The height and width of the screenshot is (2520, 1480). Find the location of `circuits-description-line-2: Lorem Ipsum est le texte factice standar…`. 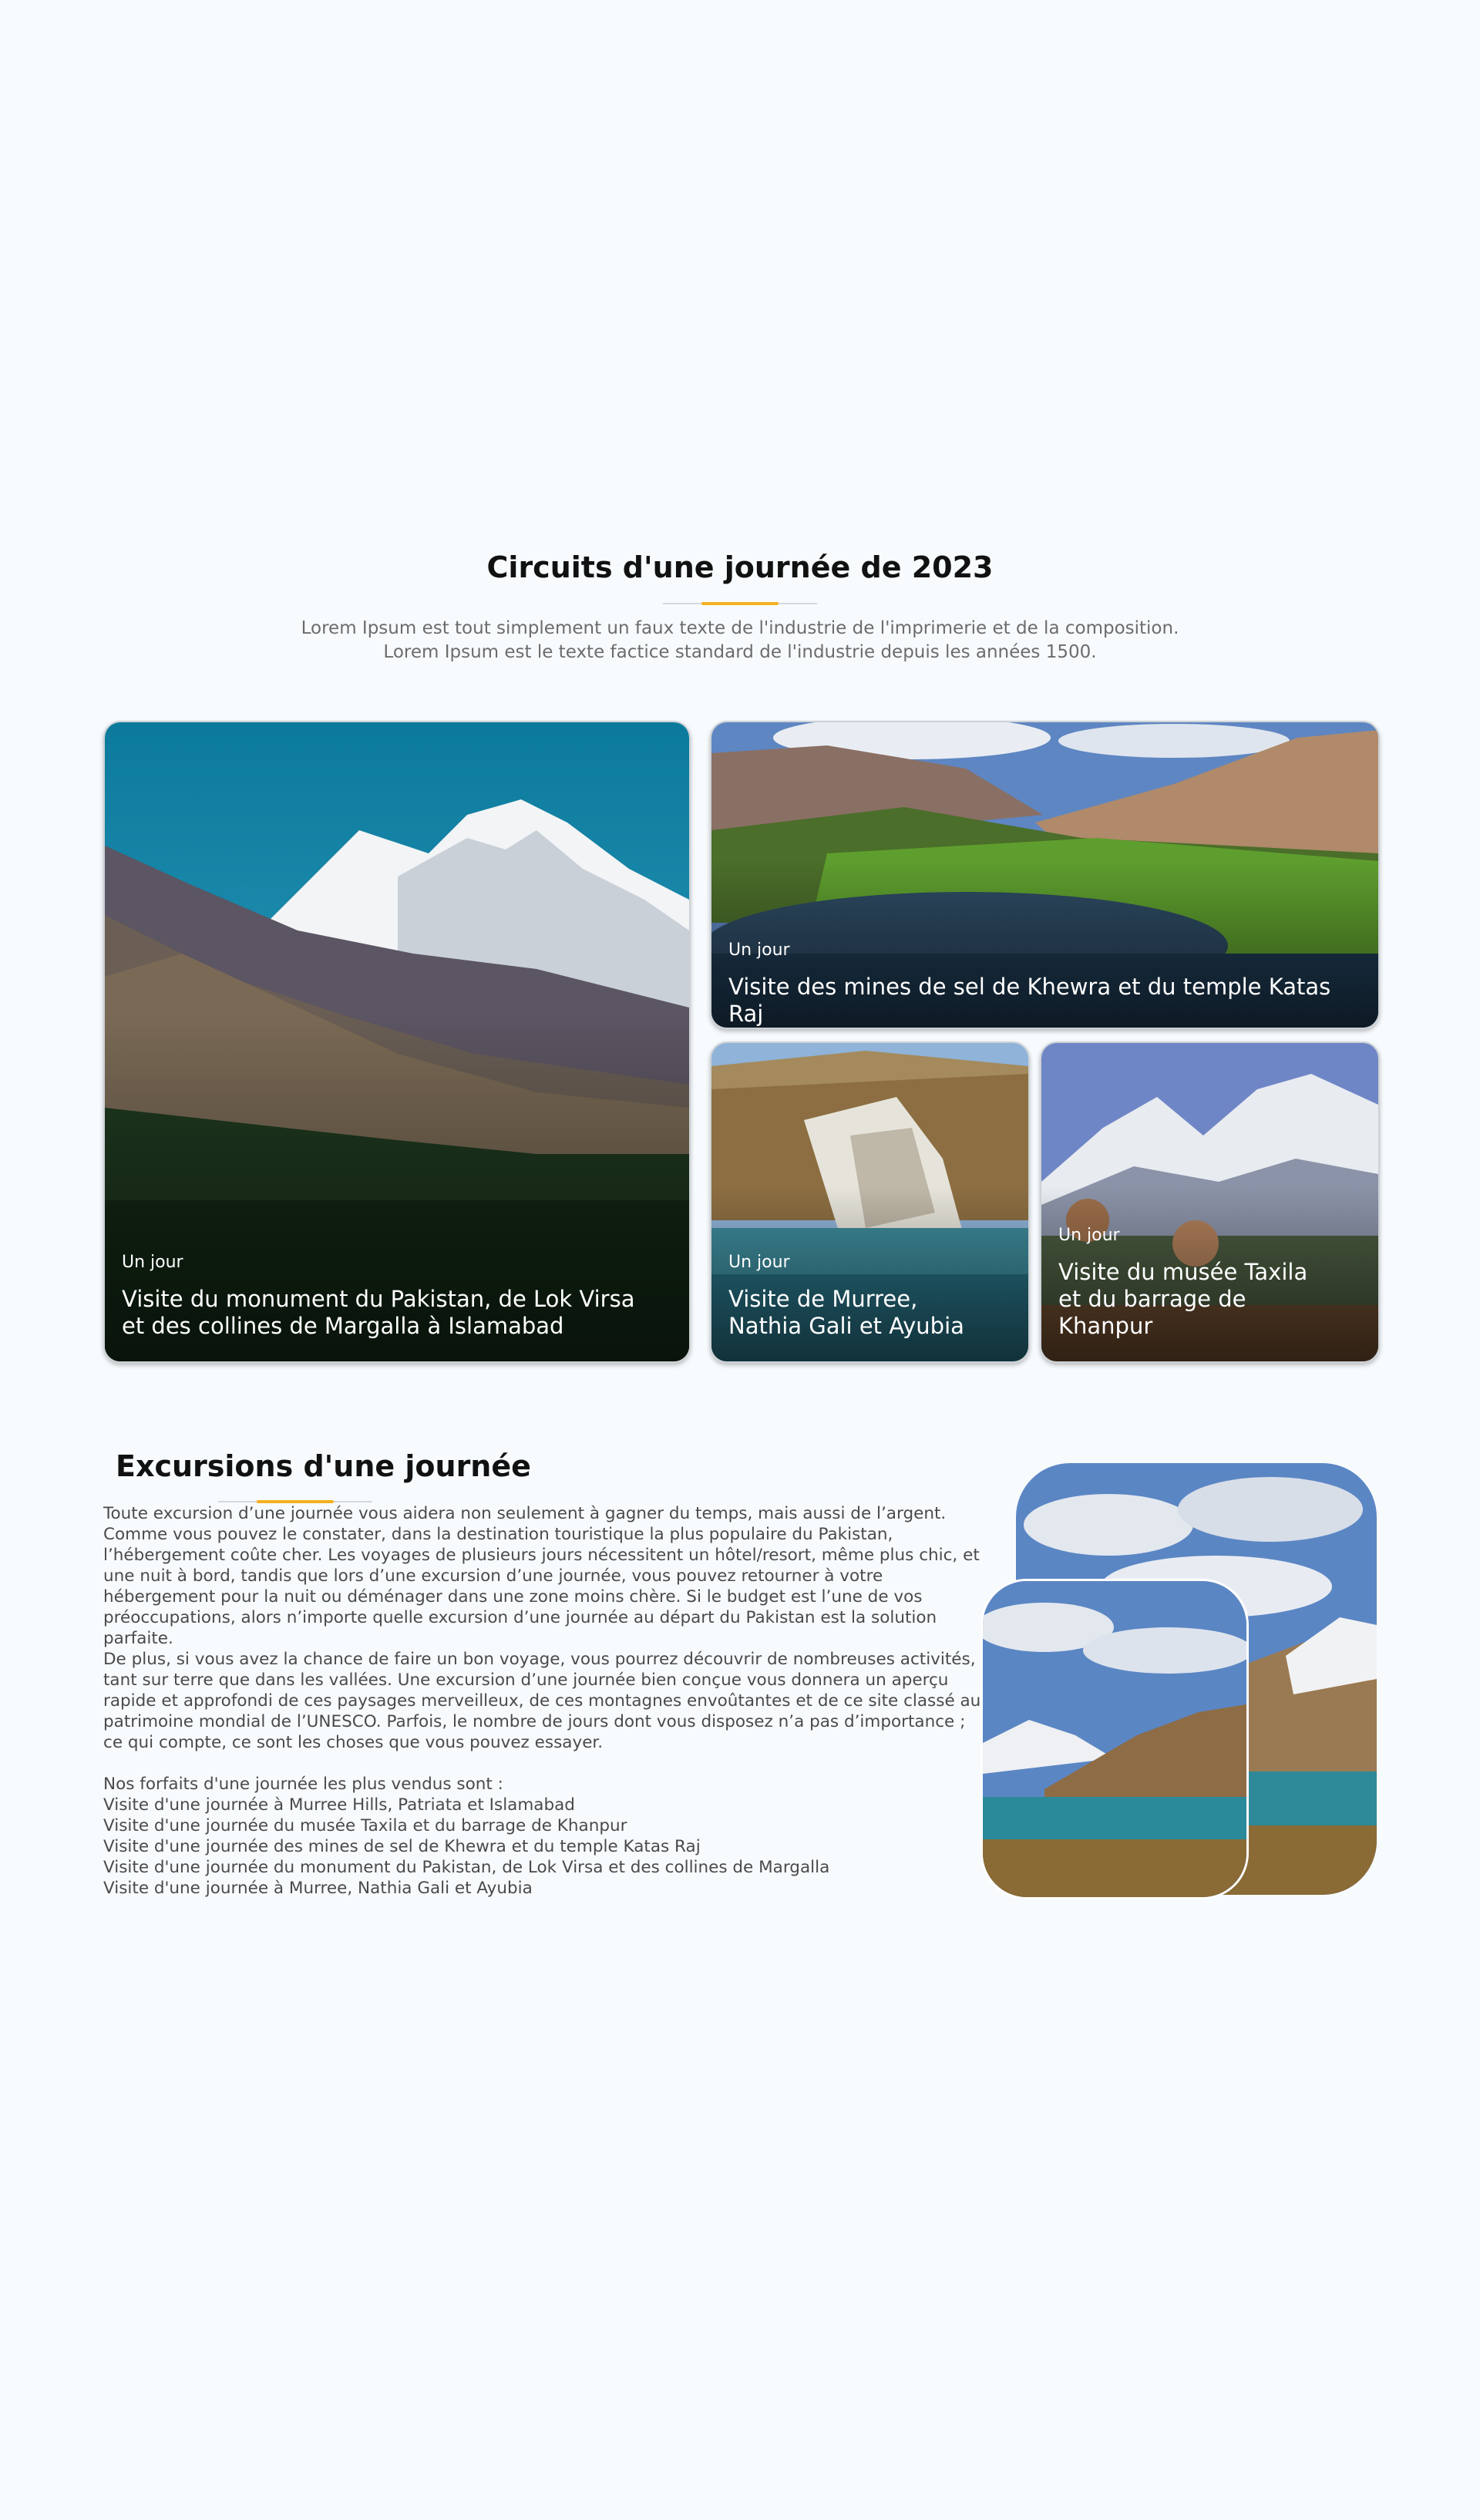

circuits-description-line-2: Lorem Ipsum est le texte factice standar… is located at coordinates (740, 652).